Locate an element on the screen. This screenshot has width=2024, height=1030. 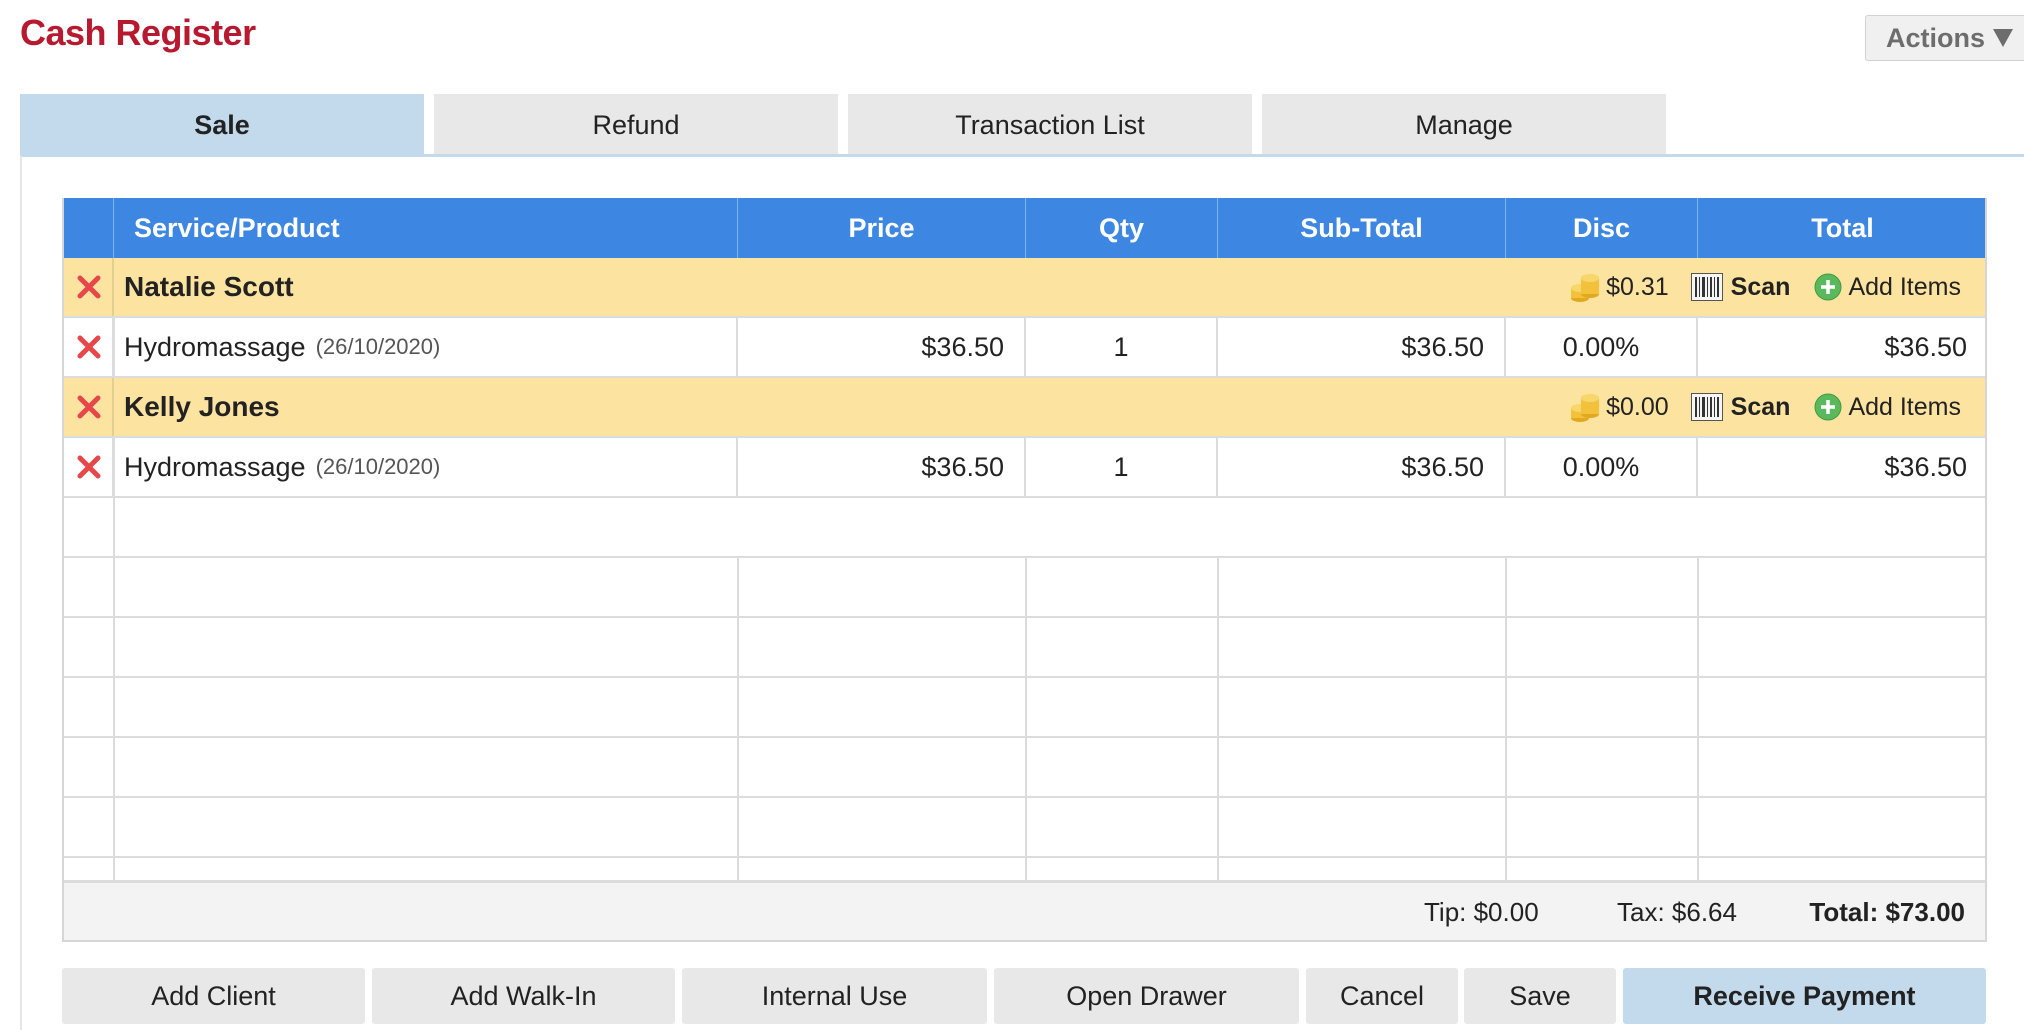
client-tools: $0.31 Scan Add Items is located at coordinates (1765, 287).